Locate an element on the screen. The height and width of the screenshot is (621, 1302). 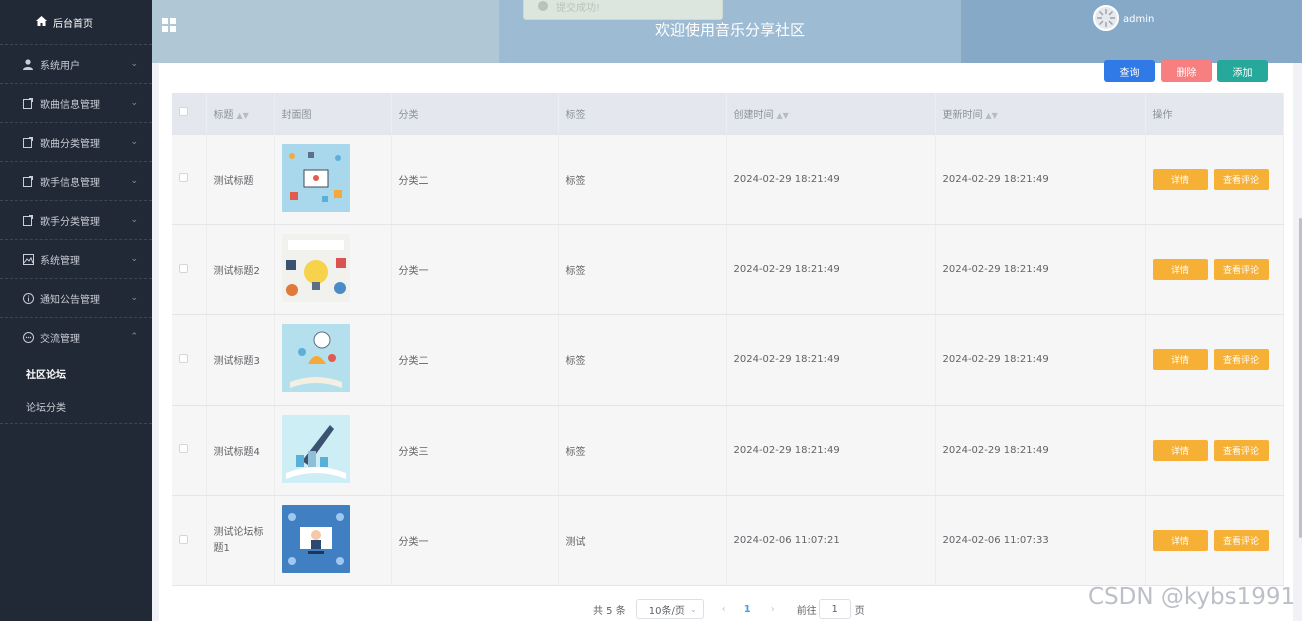
select-all-checkbox is located at coordinates (183, 112).